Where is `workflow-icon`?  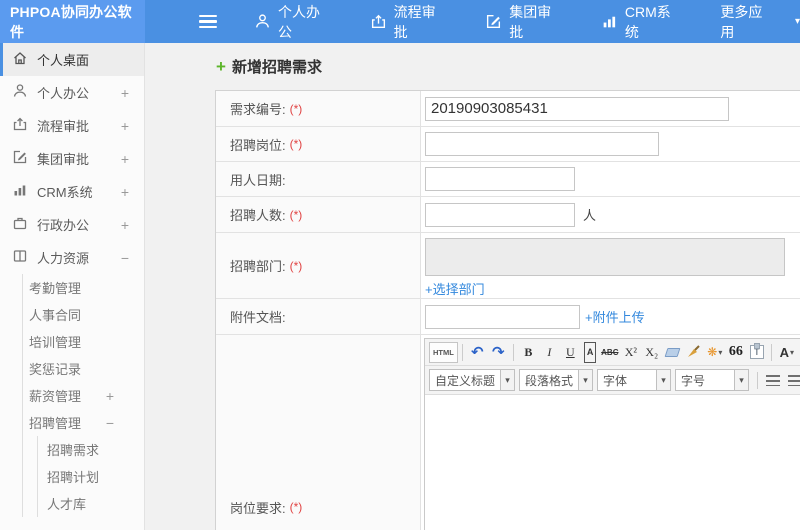
workflow-icon is located at coordinates (378, 21).